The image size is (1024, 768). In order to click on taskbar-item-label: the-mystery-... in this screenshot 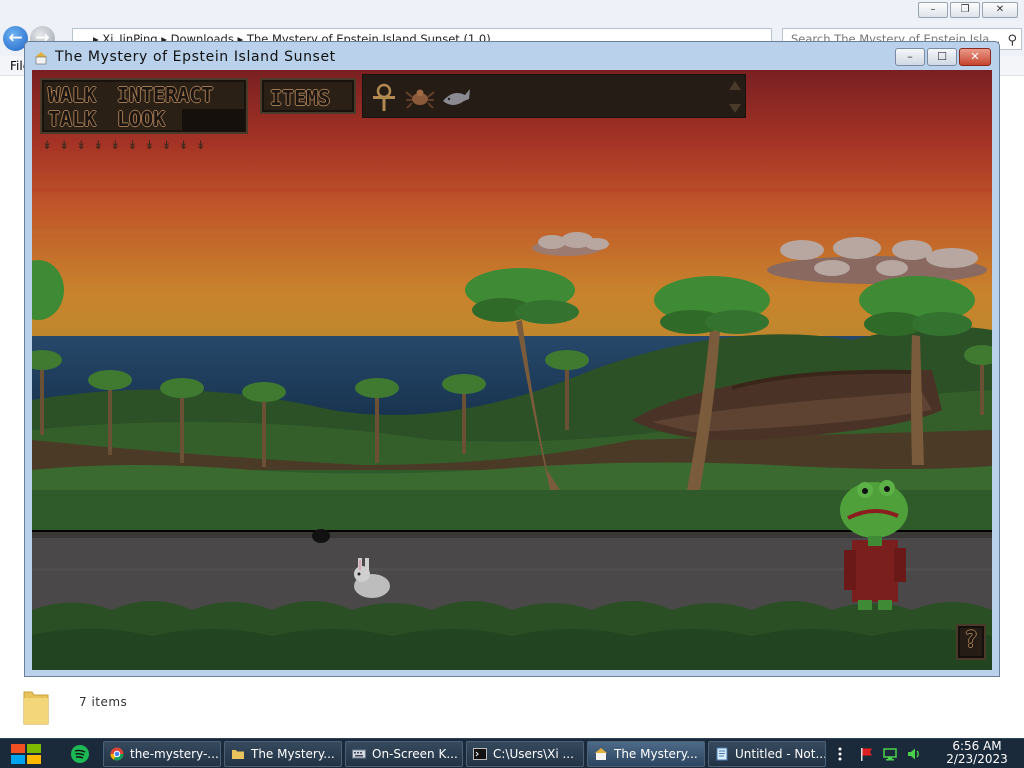, I will do `click(174, 754)`.